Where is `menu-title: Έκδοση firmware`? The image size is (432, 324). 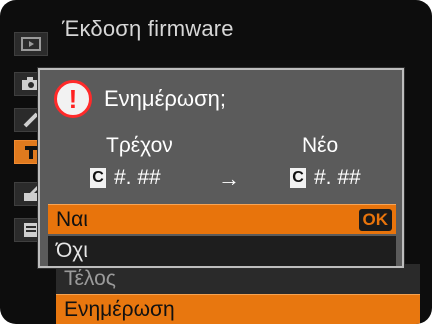 menu-title: Έκδοση firmware is located at coordinates (148, 28).